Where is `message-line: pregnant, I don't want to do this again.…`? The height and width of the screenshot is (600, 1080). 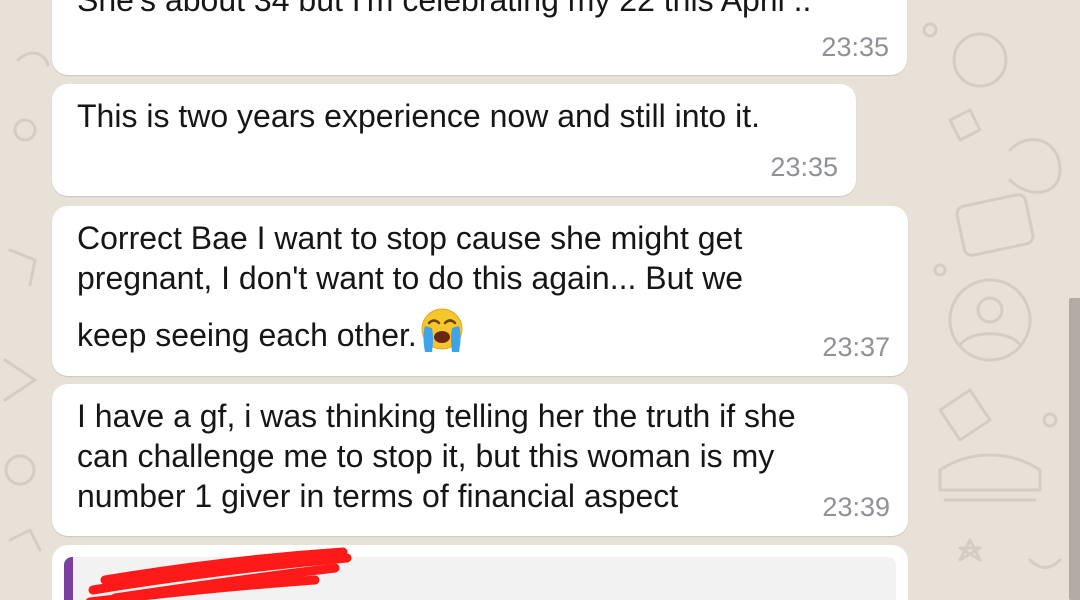
message-line: pregnant, I don't want to do this again.… is located at coordinates (410, 278).